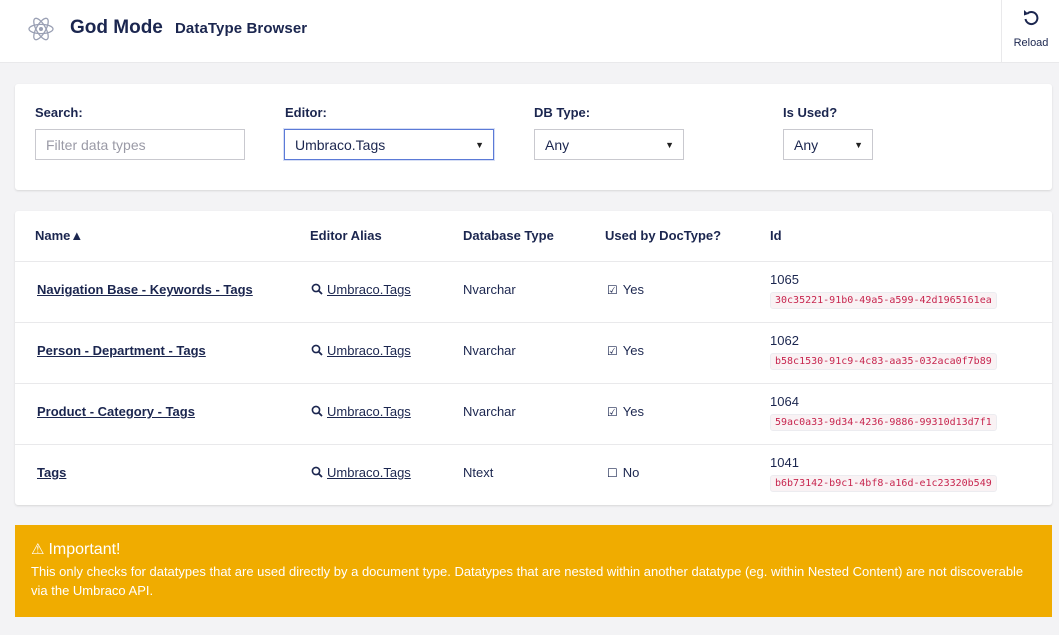 This screenshot has height=635, width=1059. What do you see at coordinates (59, 235) in the screenshot?
I see `column-header-name: Name▲` at bounding box center [59, 235].